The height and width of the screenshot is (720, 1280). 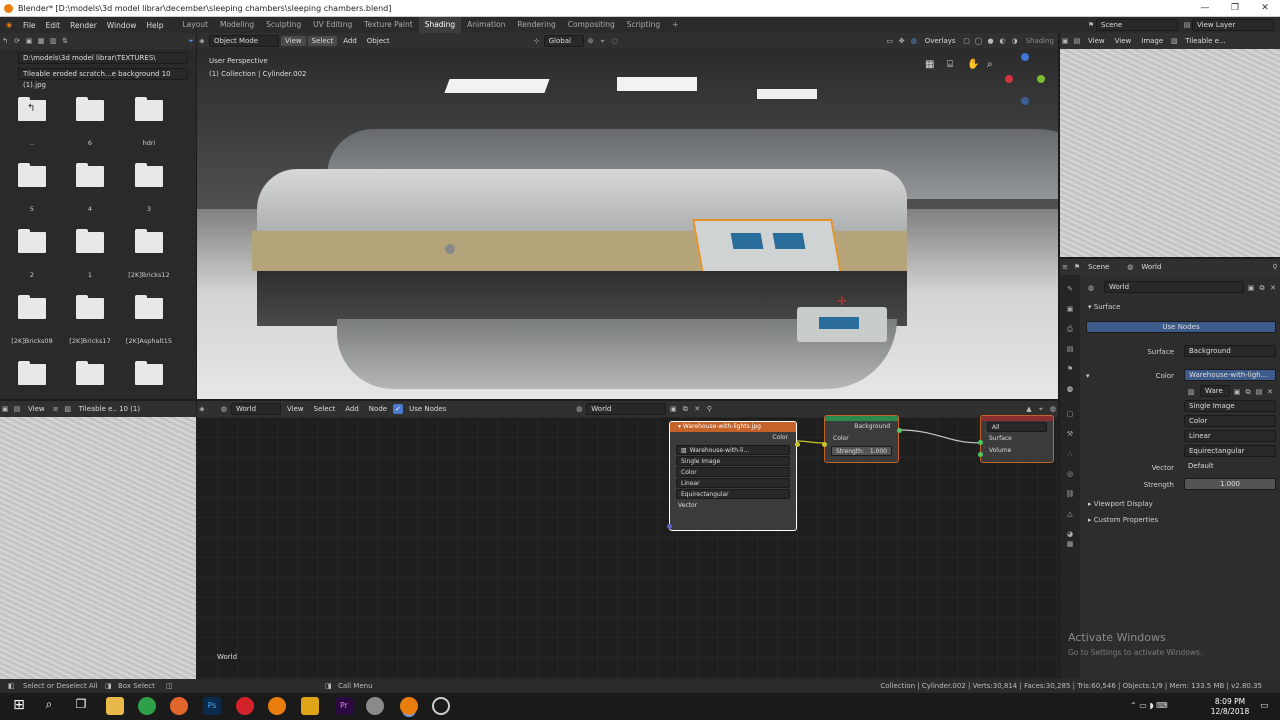 I want to click on overlay-icon: ◍, so click(x=1053, y=409).